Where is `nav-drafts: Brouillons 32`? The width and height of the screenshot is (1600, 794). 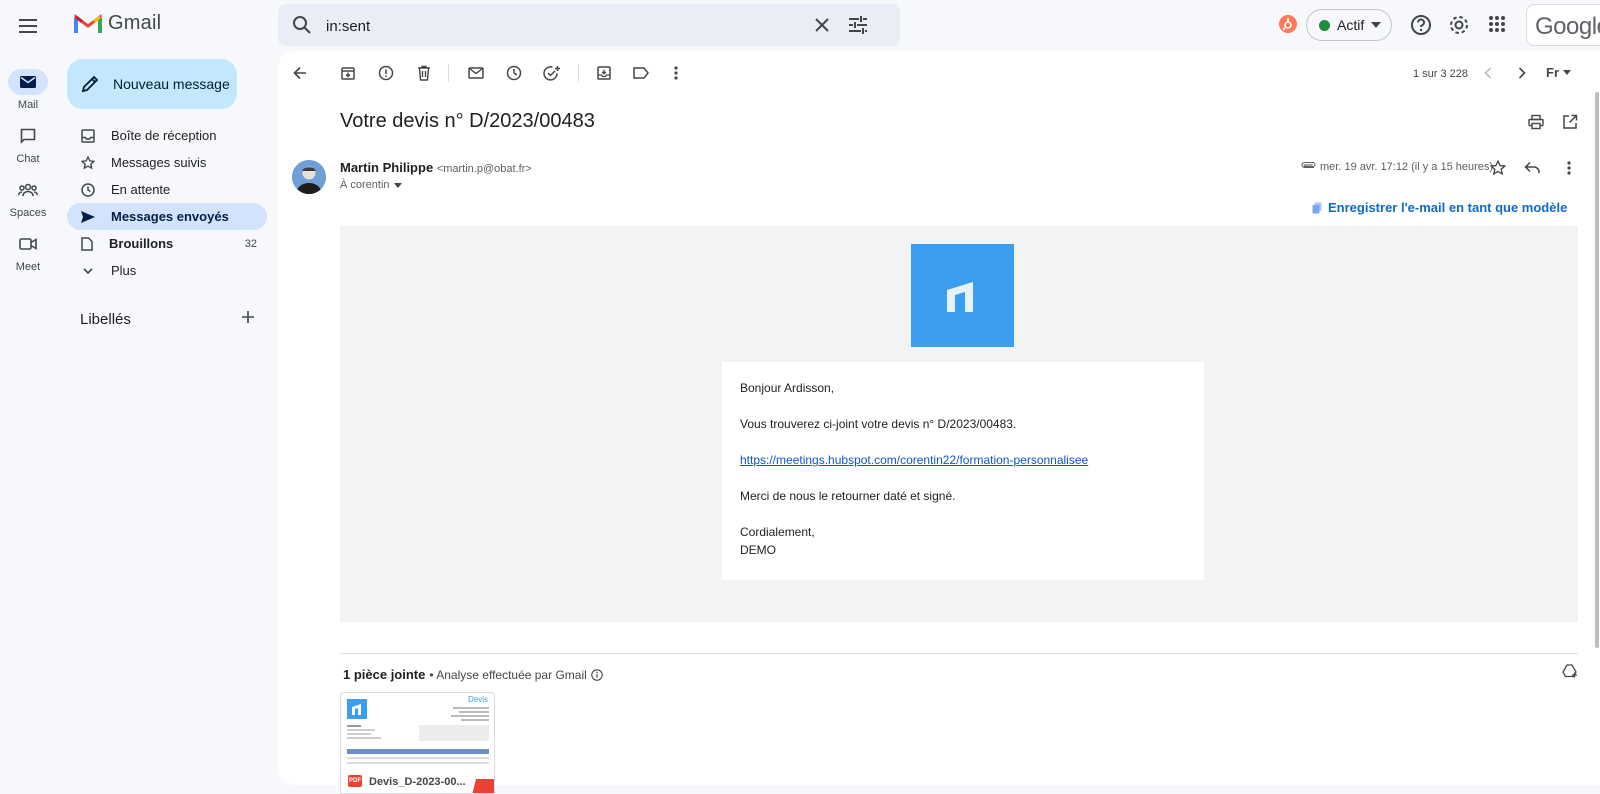
nav-drafts: Brouillons 32 is located at coordinates (167, 243).